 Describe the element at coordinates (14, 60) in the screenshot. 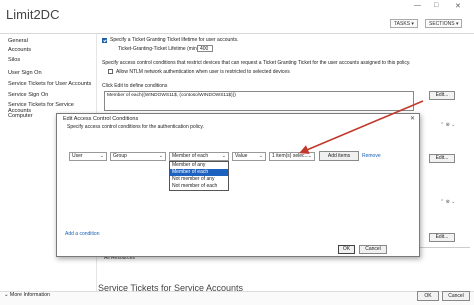

I see `nav-item-silos: Silos` at that location.